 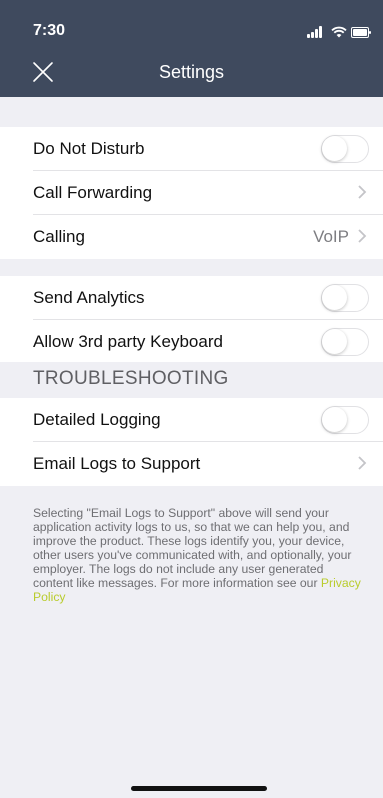 I want to click on row-email-logs: Email Logs to Support, so click(x=191, y=464).